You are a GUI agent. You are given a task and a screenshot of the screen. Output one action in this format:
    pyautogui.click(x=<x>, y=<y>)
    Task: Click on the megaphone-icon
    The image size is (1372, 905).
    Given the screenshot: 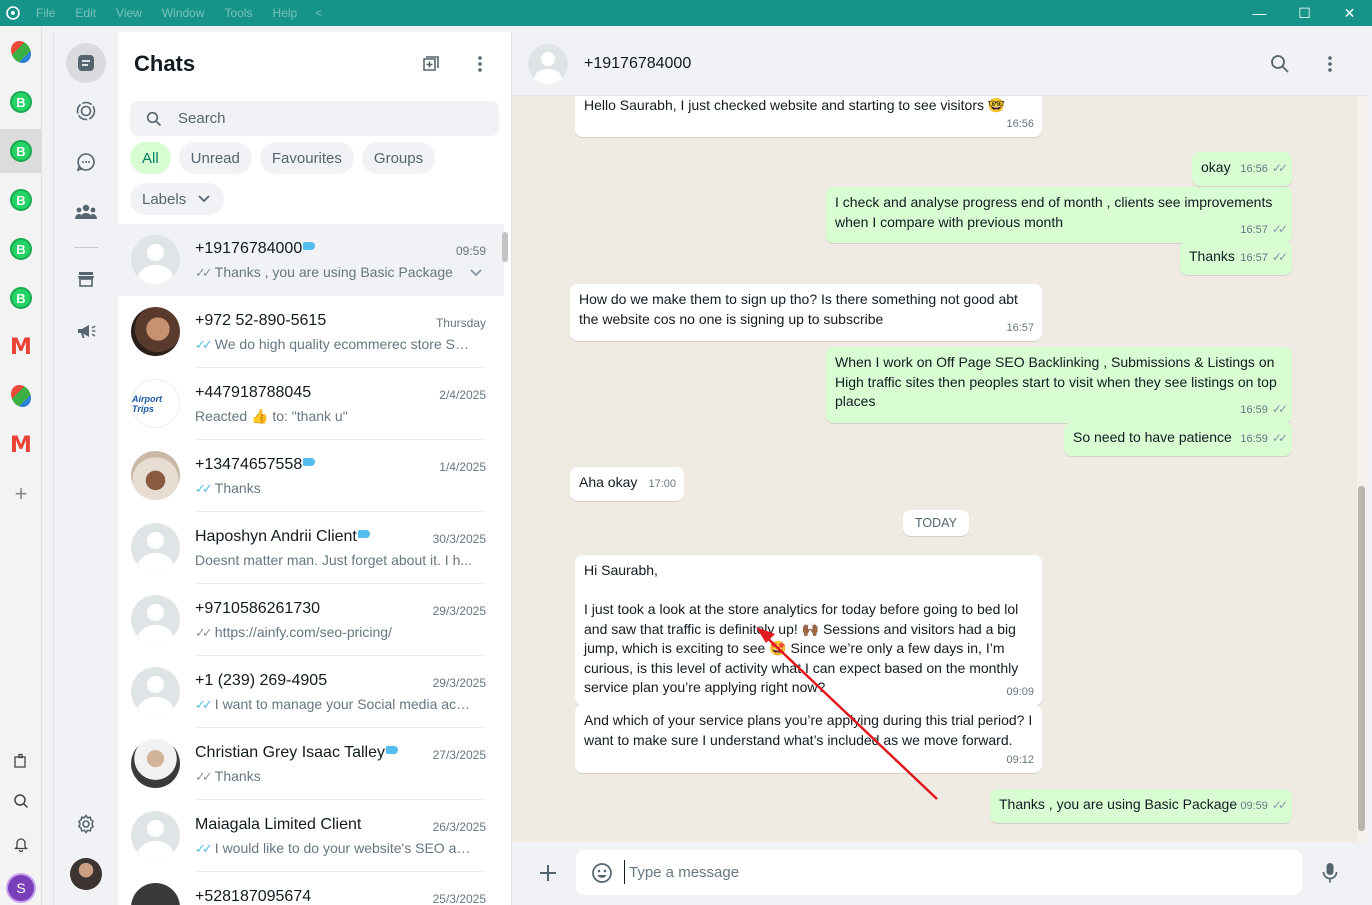 What is the action you would take?
    pyautogui.click(x=87, y=331)
    